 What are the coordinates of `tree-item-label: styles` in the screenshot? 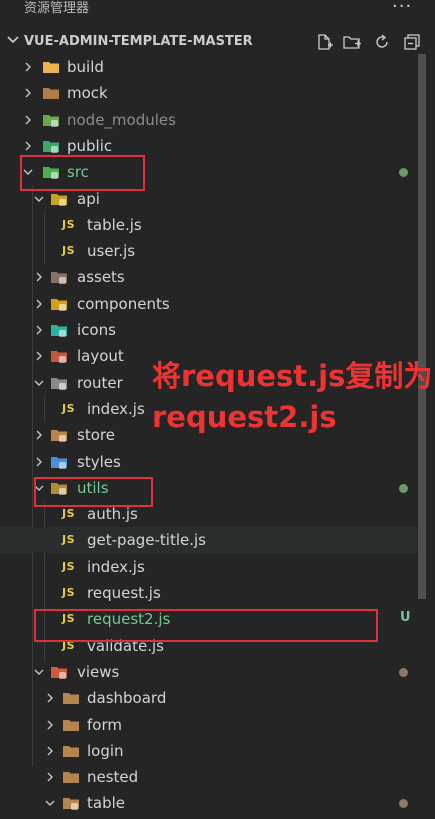 It's located at (99, 462).